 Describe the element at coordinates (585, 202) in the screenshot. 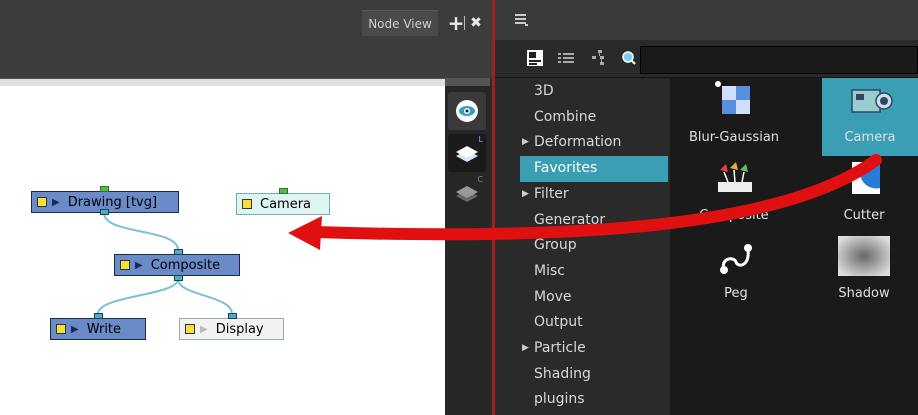

I see `drag-arrow` at that location.